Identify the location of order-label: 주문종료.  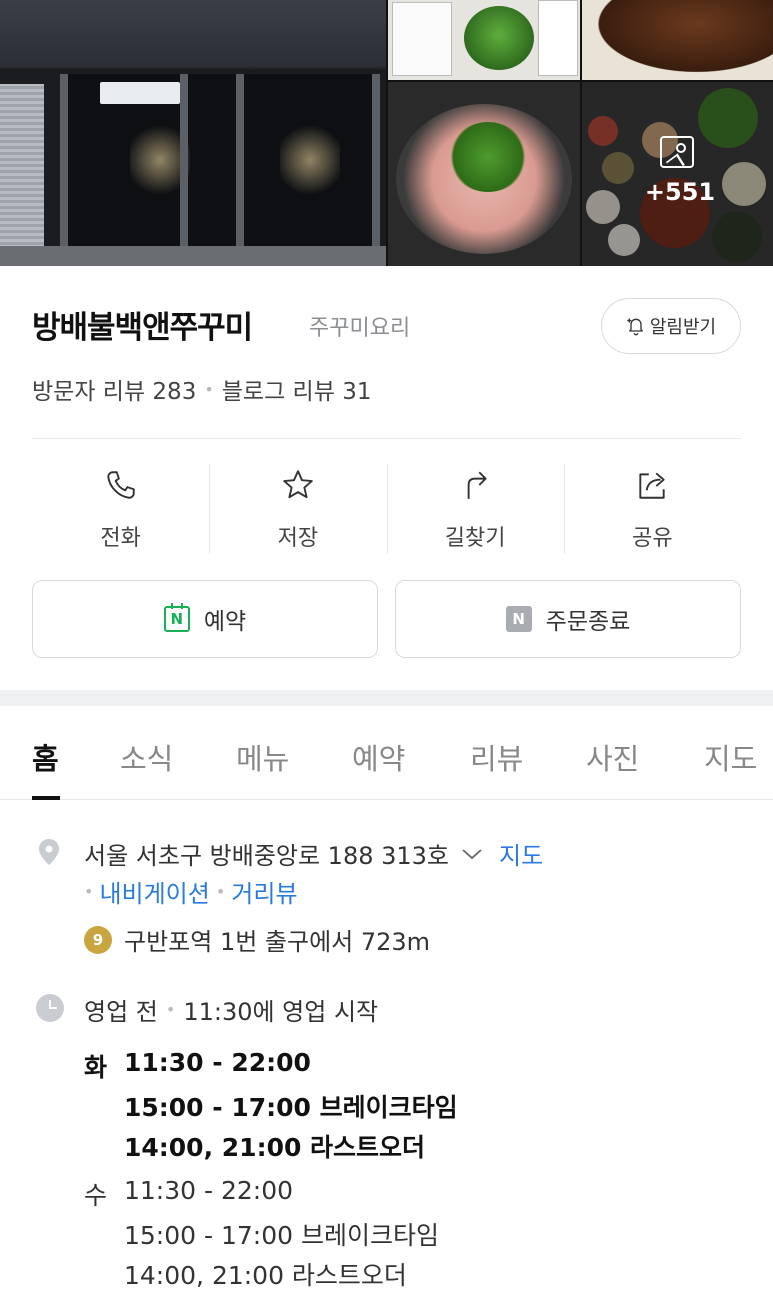
(588, 622).